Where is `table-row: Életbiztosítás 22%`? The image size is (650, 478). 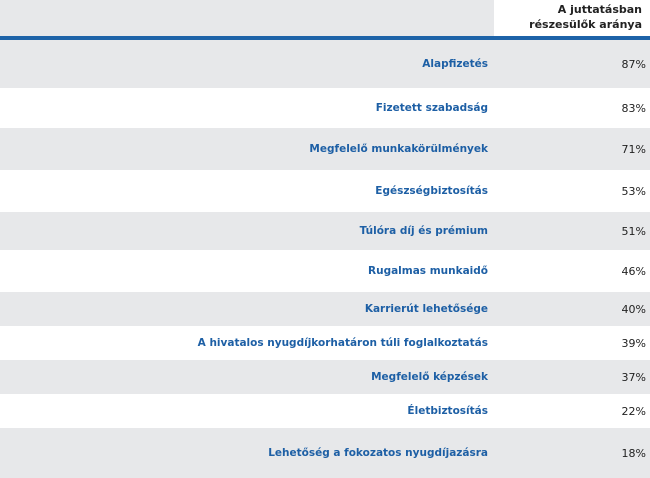
table-row: Életbiztosítás 22% is located at coordinates (325, 411).